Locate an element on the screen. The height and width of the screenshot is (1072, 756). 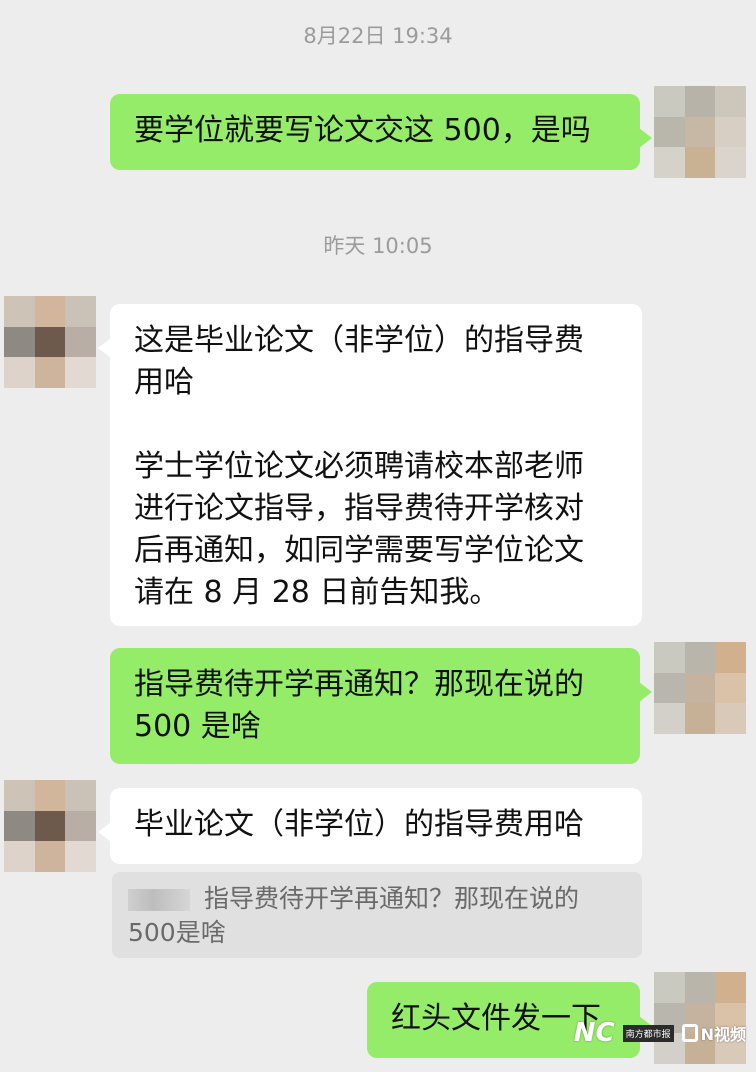
received-message-bubble: 毕业论文（非学位）的指导费用哈 is located at coordinates (370, 826).